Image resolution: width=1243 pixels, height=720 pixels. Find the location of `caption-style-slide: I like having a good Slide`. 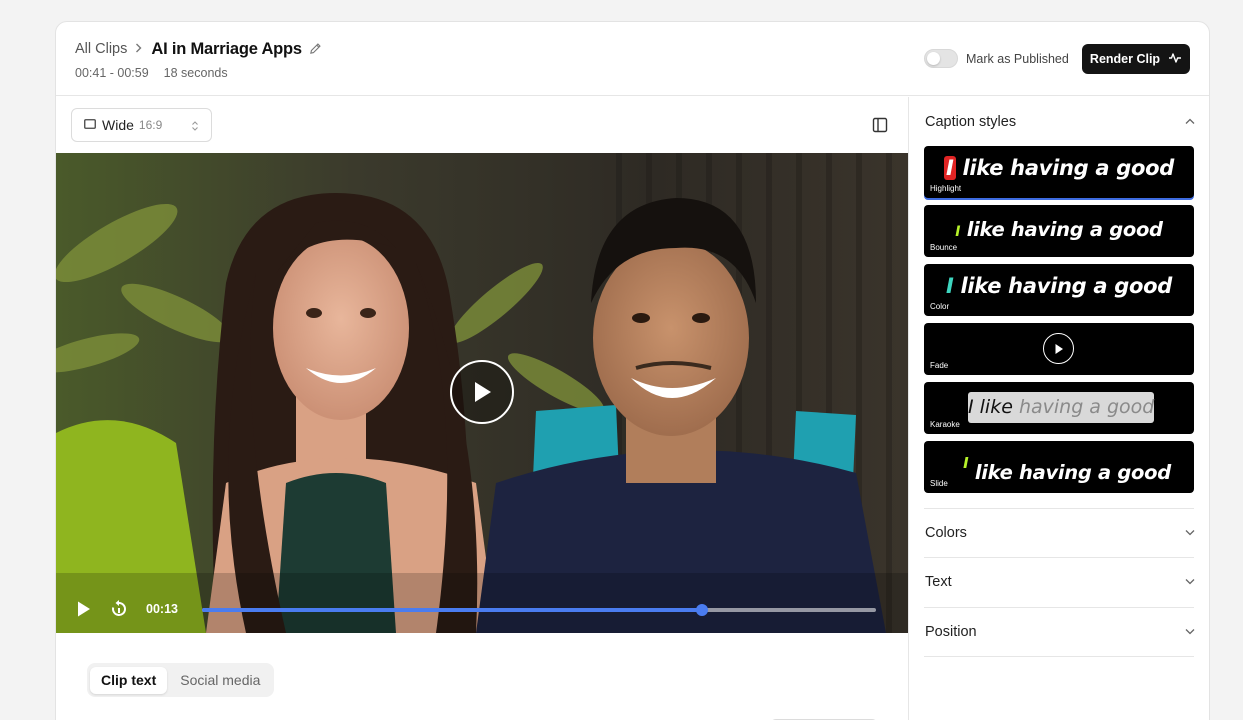

caption-style-slide: I like having a good Slide is located at coordinates (1059, 467).